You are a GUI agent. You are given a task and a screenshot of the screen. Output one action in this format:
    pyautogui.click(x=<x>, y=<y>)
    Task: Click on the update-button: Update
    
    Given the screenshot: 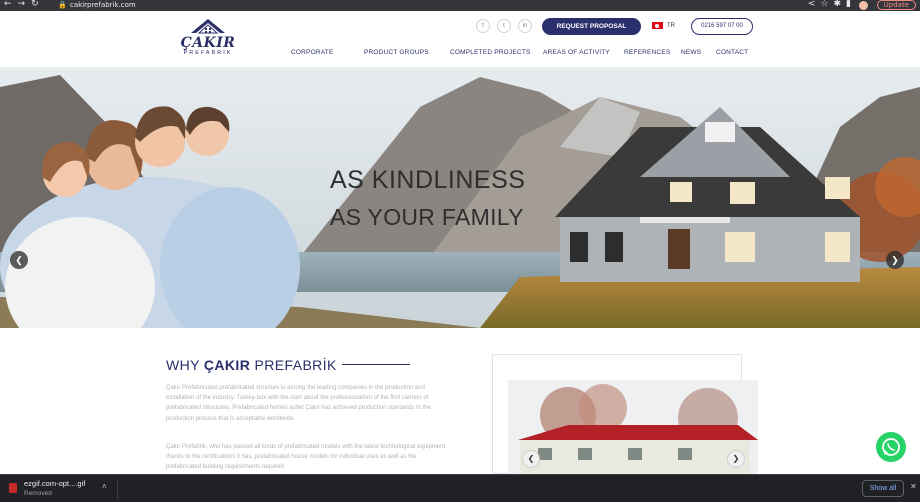 What is the action you would take?
    pyautogui.click(x=896, y=5)
    